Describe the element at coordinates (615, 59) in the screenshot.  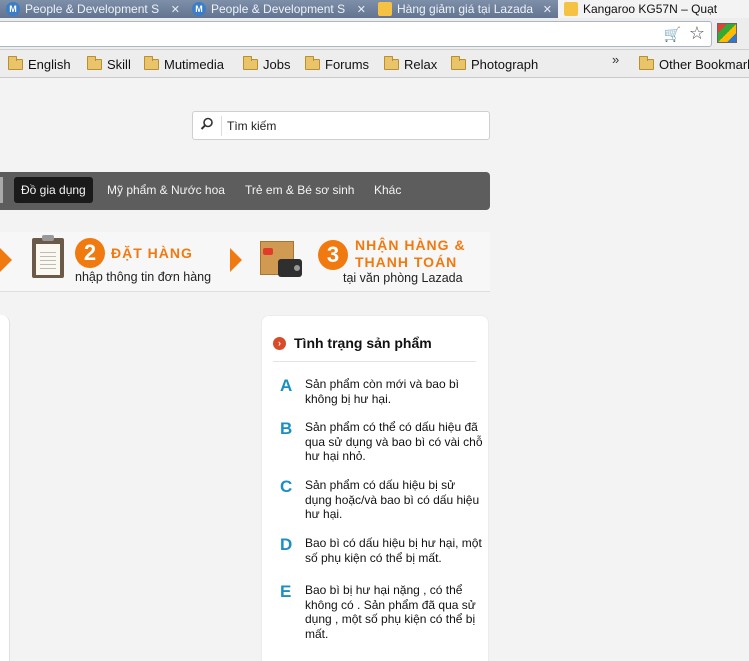
I see `bookmarks-overflow-chevron: »` at that location.